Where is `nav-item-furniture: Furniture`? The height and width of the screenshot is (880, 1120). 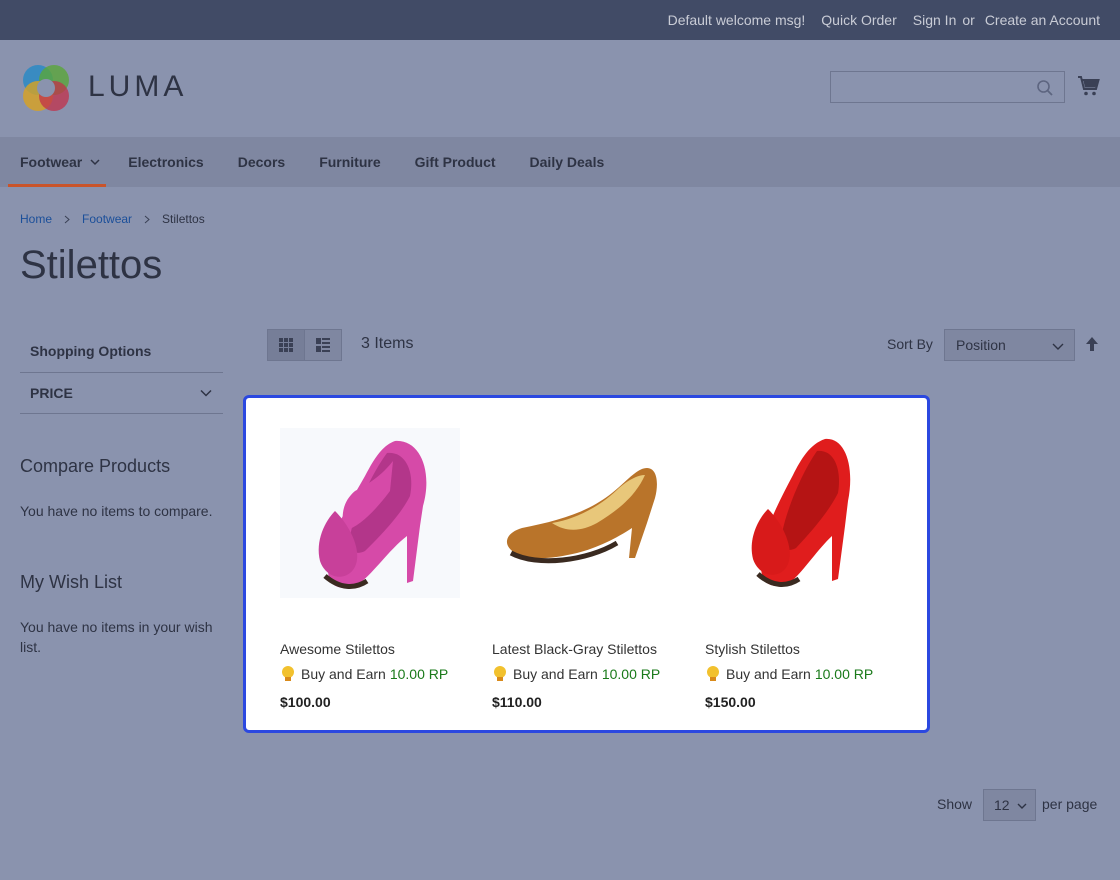 nav-item-furniture: Furniture is located at coordinates (349, 162).